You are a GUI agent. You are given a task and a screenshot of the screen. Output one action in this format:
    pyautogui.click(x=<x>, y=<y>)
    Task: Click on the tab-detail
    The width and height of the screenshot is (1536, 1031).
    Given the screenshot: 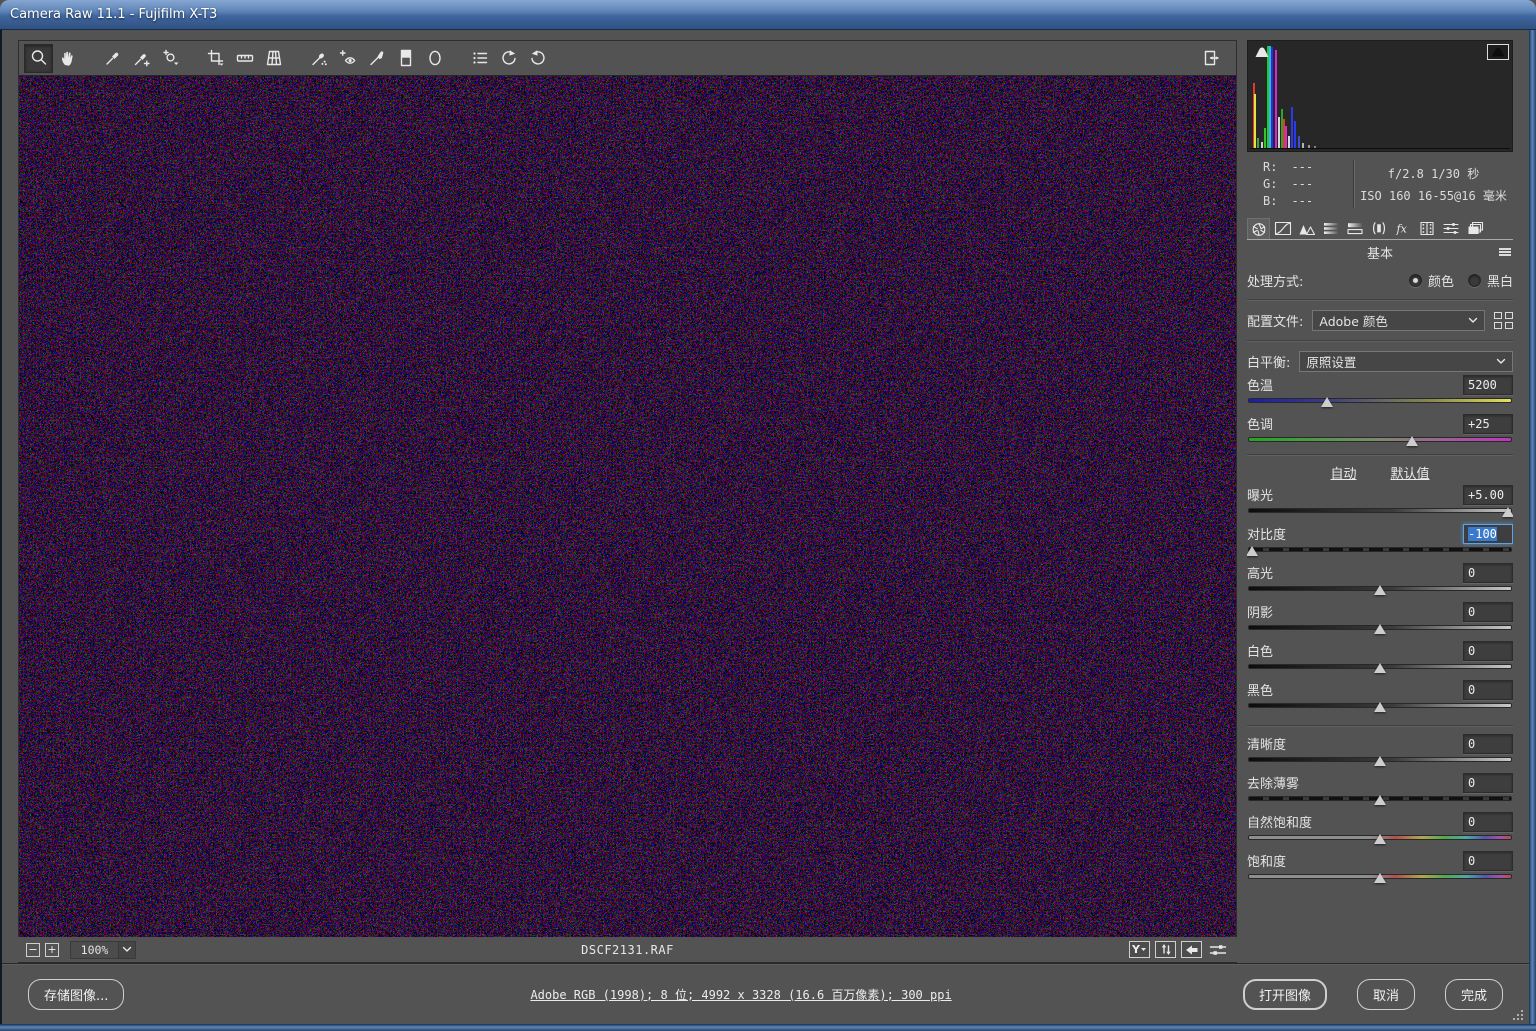 What is the action you would take?
    pyautogui.click(x=1306, y=228)
    